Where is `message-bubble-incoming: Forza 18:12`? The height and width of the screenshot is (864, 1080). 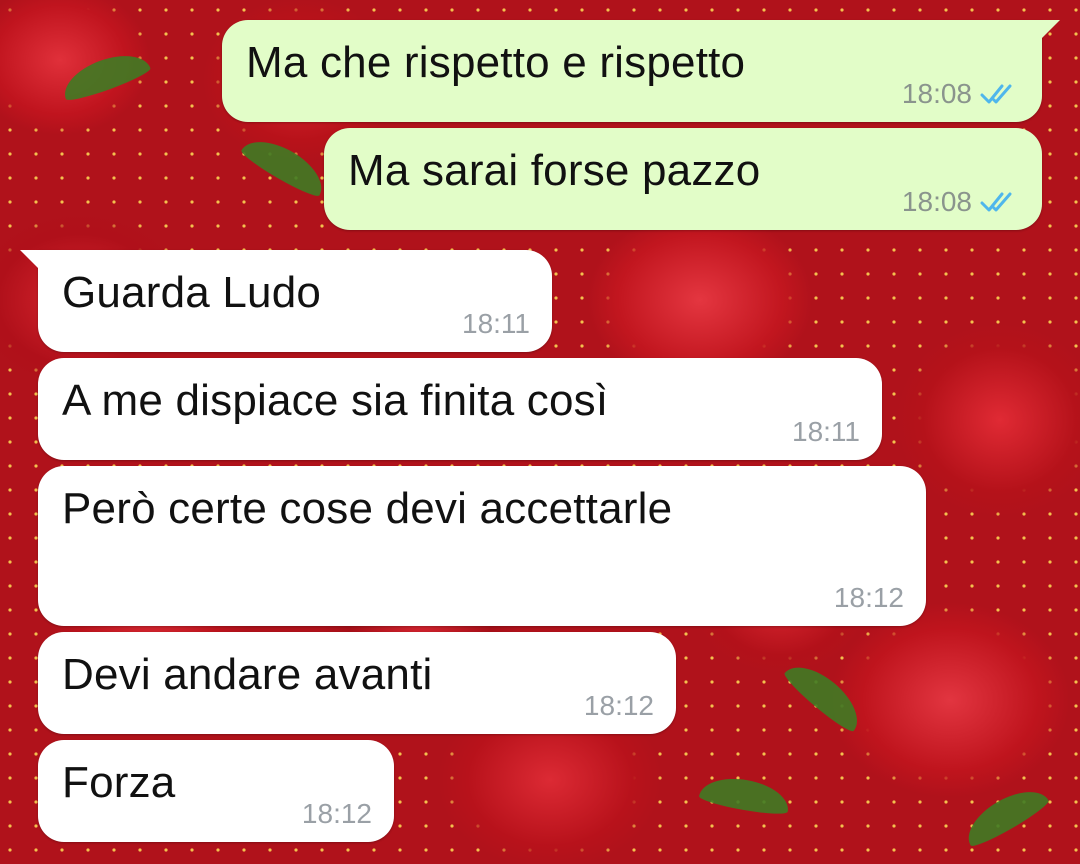
message-bubble-incoming: Forza 18:12 is located at coordinates (216, 791).